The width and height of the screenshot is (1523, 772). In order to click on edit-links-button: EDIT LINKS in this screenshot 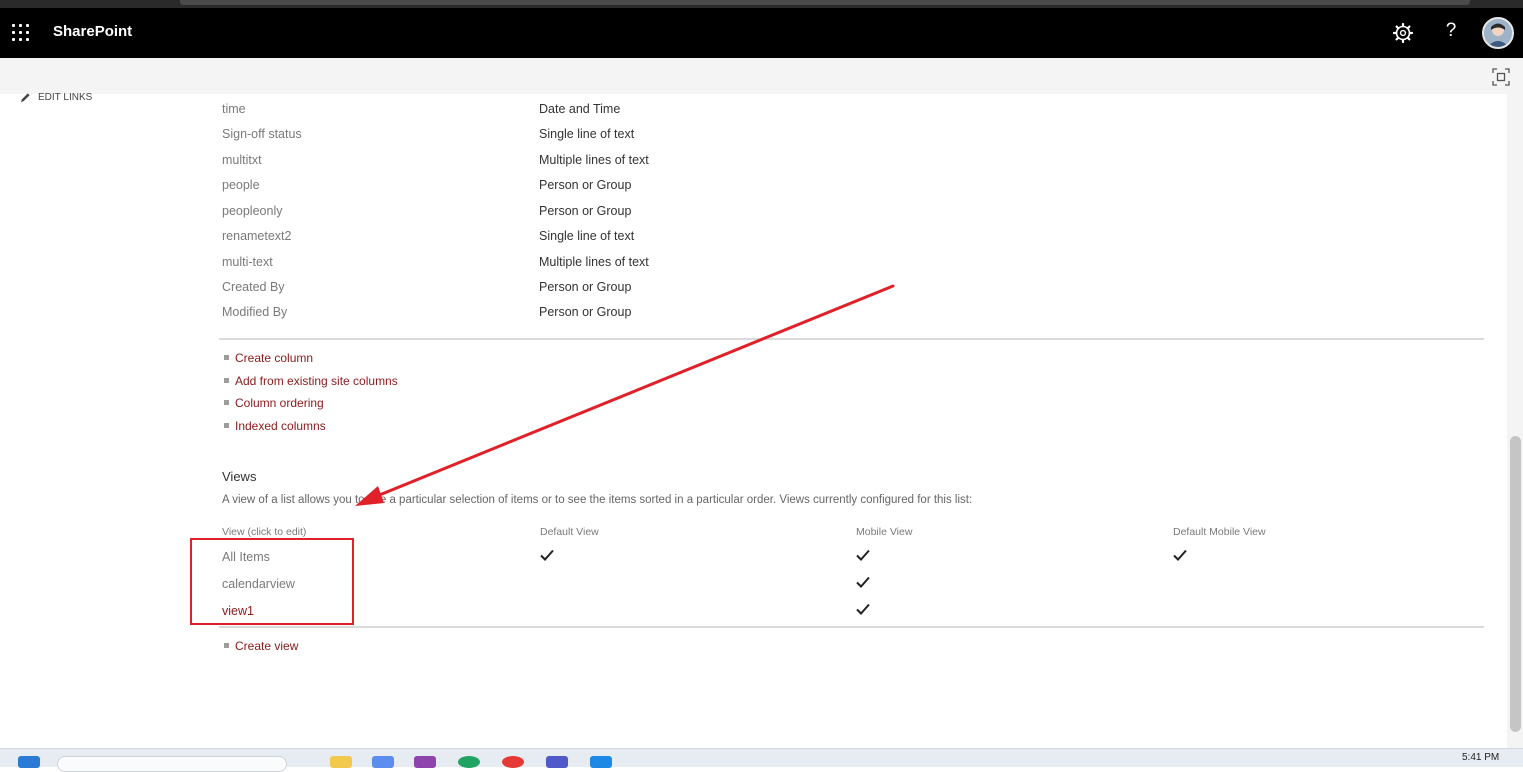, I will do `click(56, 97)`.